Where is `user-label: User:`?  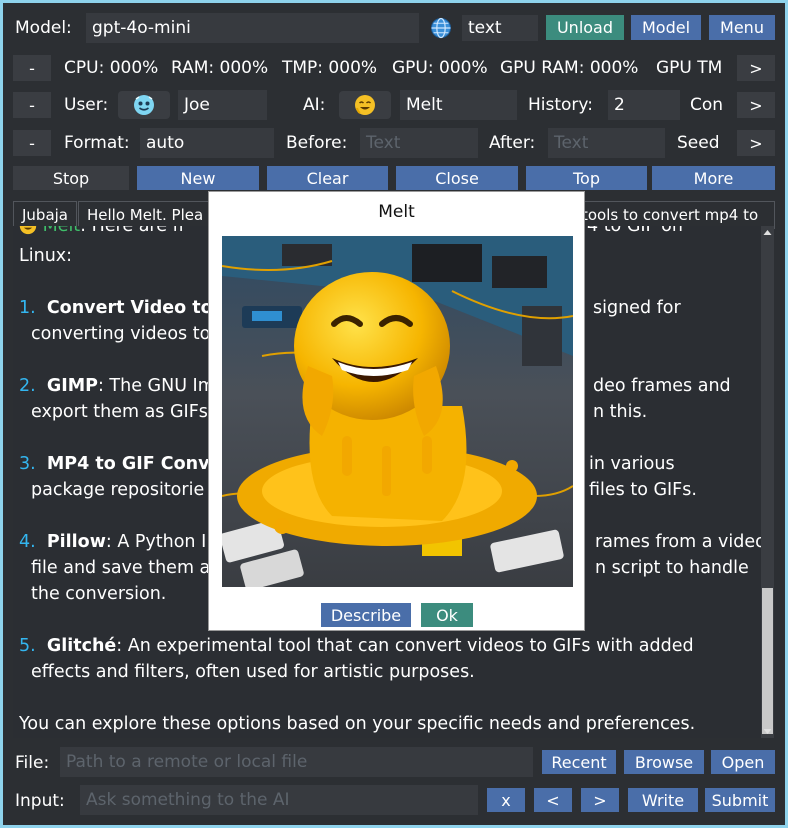 user-label: User: is located at coordinates (86, 105).